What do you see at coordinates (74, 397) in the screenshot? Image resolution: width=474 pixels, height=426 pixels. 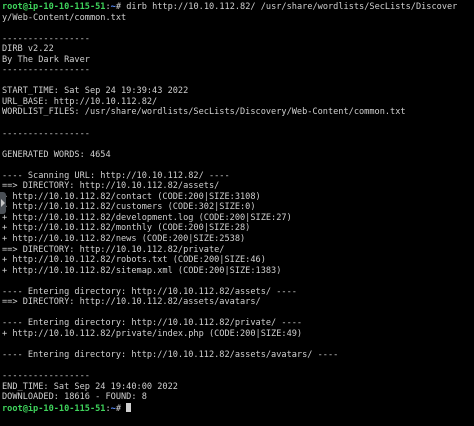 I see `output-line: DOWNLOADED: 18616 - FOUND: 8` at bounding box center [74, 397].